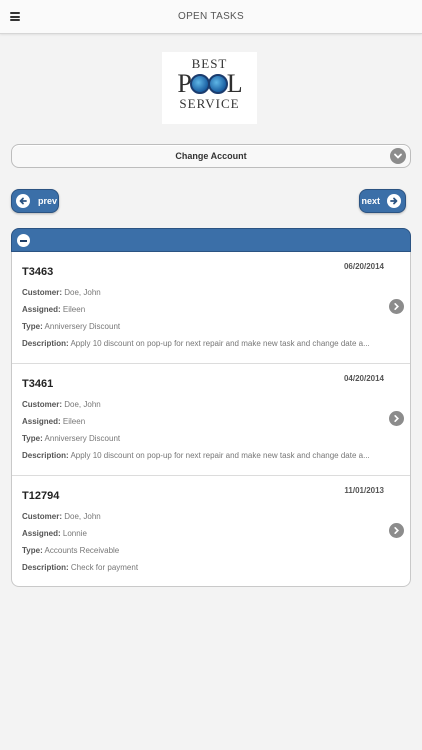 The image size is (422, 750). Describe the element at coordinates (364, 490) in the screenshot. I see `task-date: 11/01/2013` at that location.